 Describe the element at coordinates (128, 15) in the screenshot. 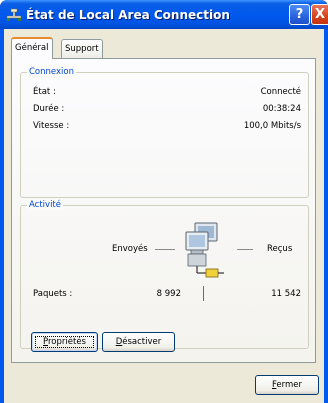

I see `window-title: État de Local Area Connection` at that location.